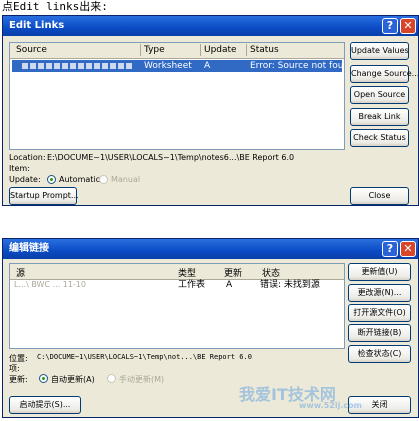  I want to click on header-source: Source, so click(31, 50).